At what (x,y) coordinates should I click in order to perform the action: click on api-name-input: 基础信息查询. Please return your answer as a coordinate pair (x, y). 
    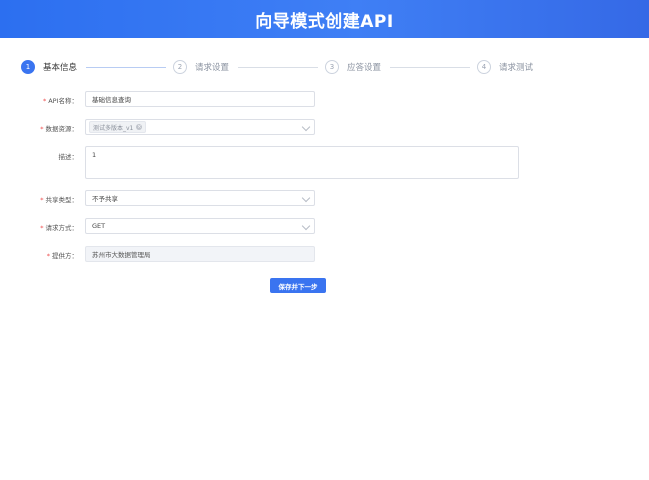
    Looking at the image, I should click on (200, 99).